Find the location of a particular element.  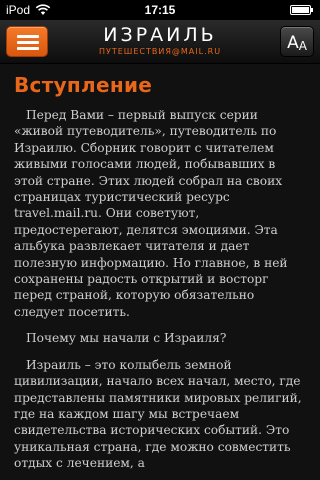

status-bar: iPod 17:15 is located at coordinates (160, 10).